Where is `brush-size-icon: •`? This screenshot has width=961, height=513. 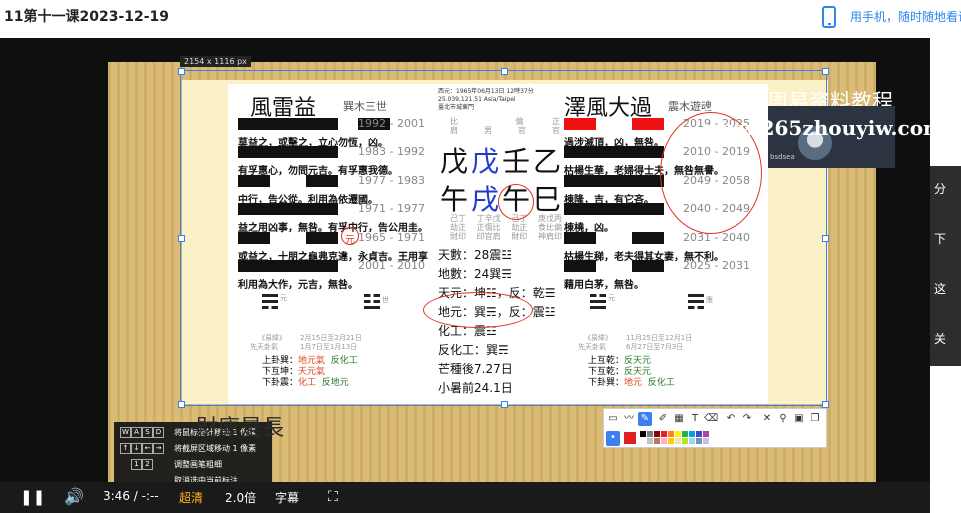
brush-size-icon: • is located at coordinates (613, 438).